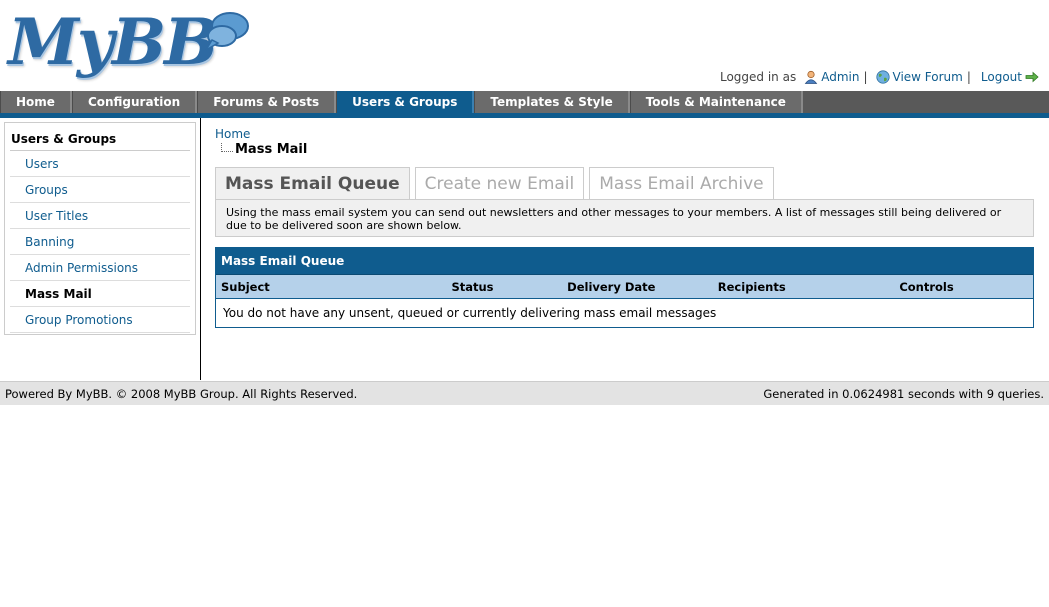 The image size is (1049, 607). I want to click on nav-tab-forums-posts: Forums & Posts, so click(267, 102).